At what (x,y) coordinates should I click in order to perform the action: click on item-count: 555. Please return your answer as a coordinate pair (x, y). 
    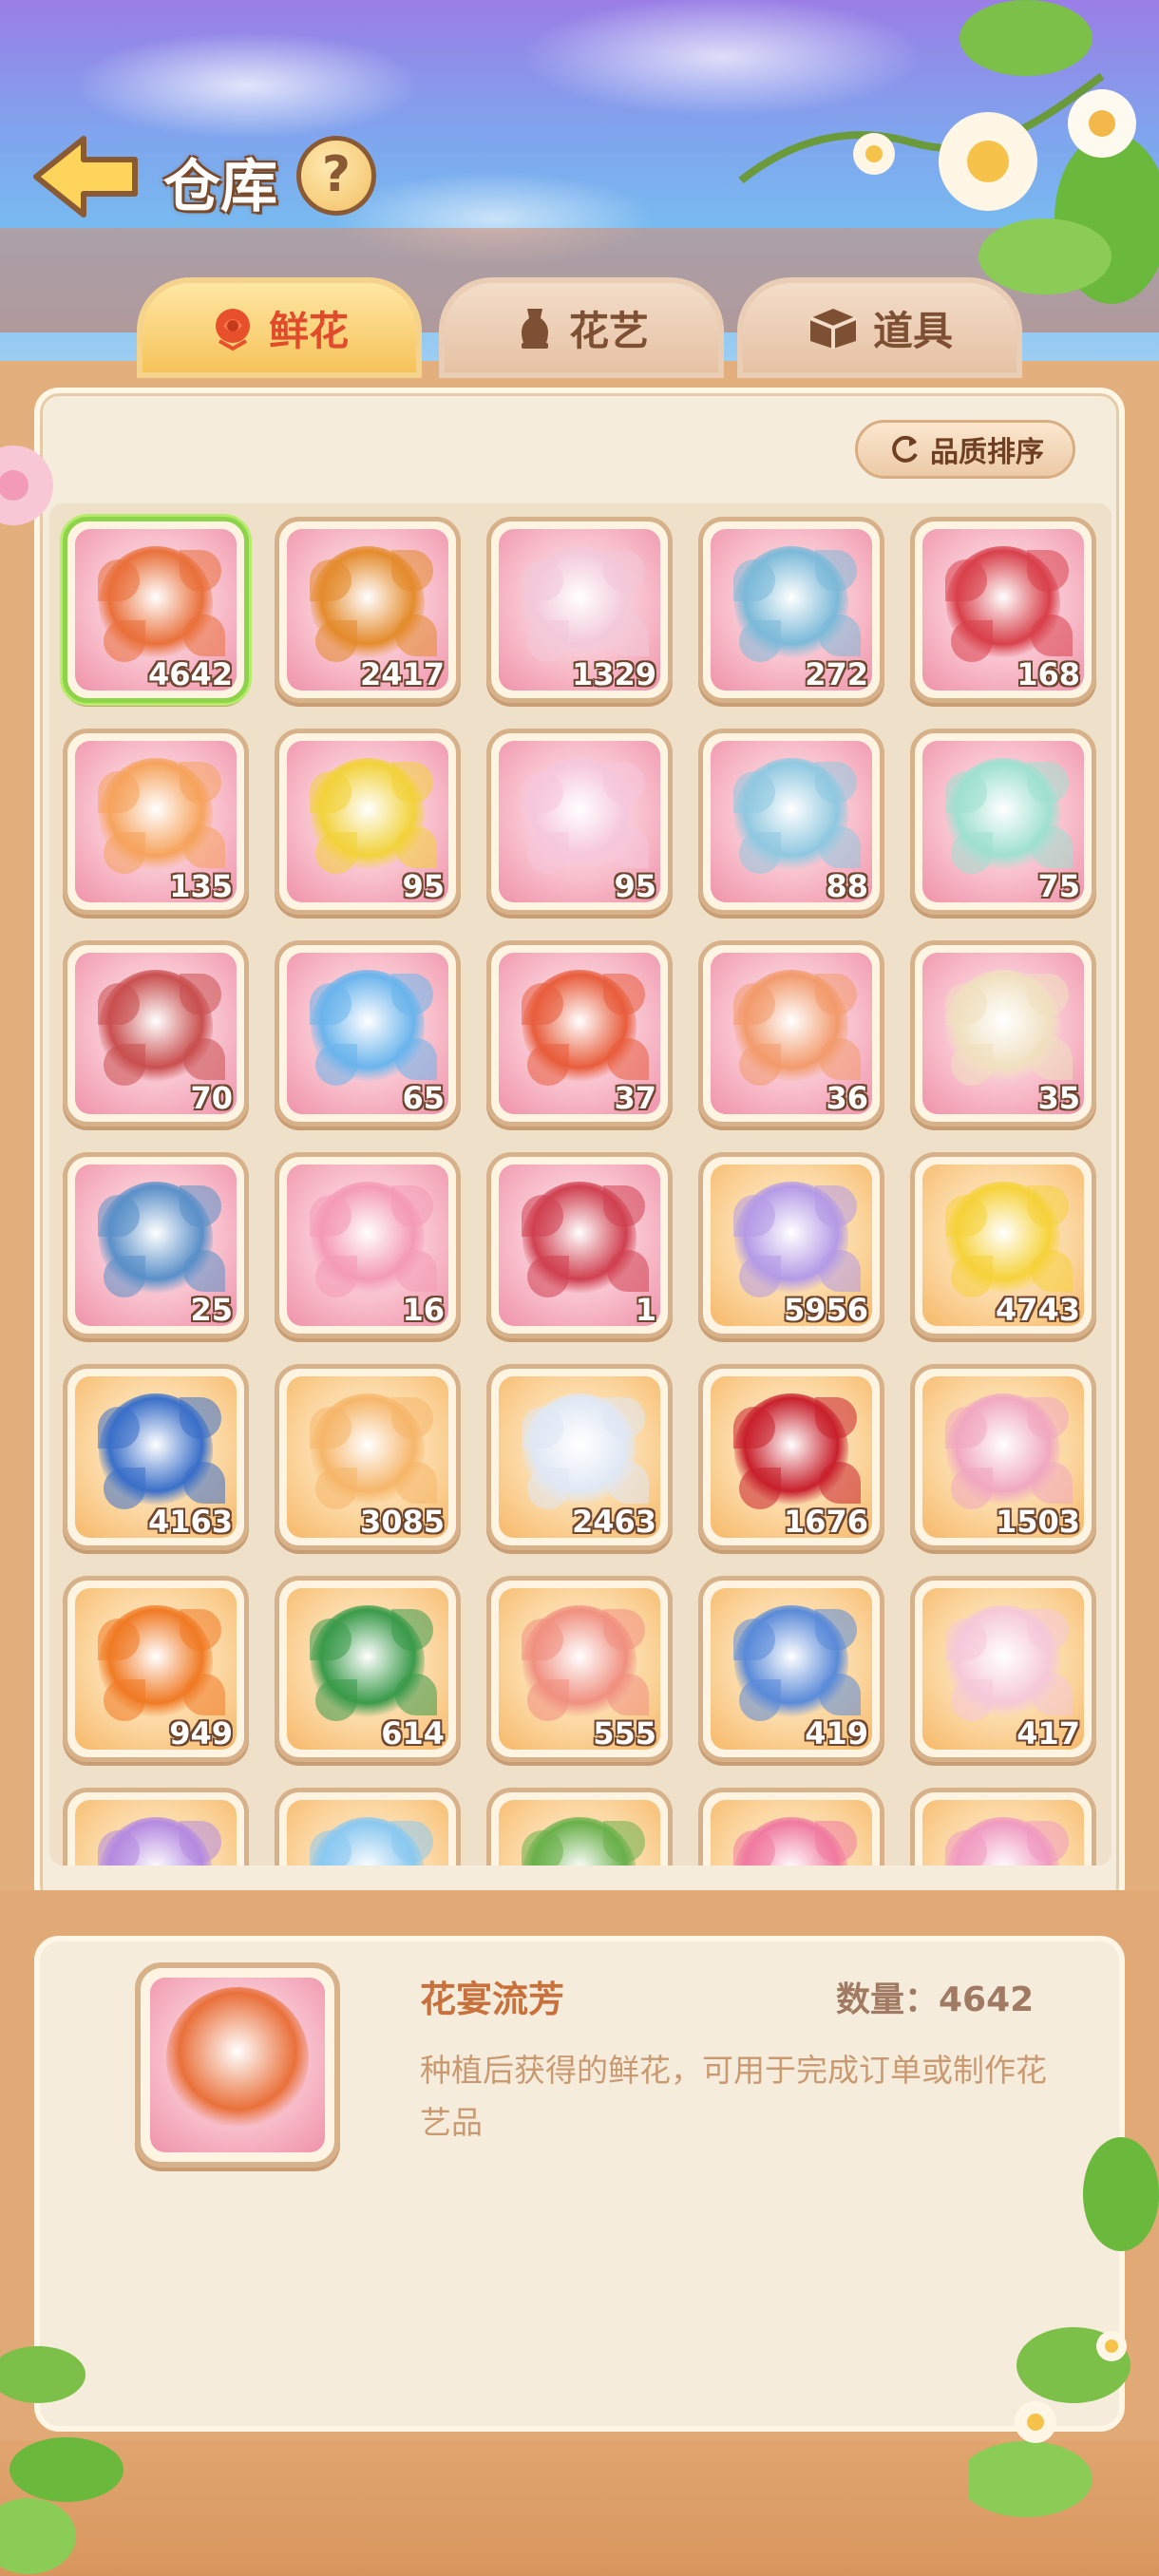
    Looking at the image, I should click on (624, 1733).